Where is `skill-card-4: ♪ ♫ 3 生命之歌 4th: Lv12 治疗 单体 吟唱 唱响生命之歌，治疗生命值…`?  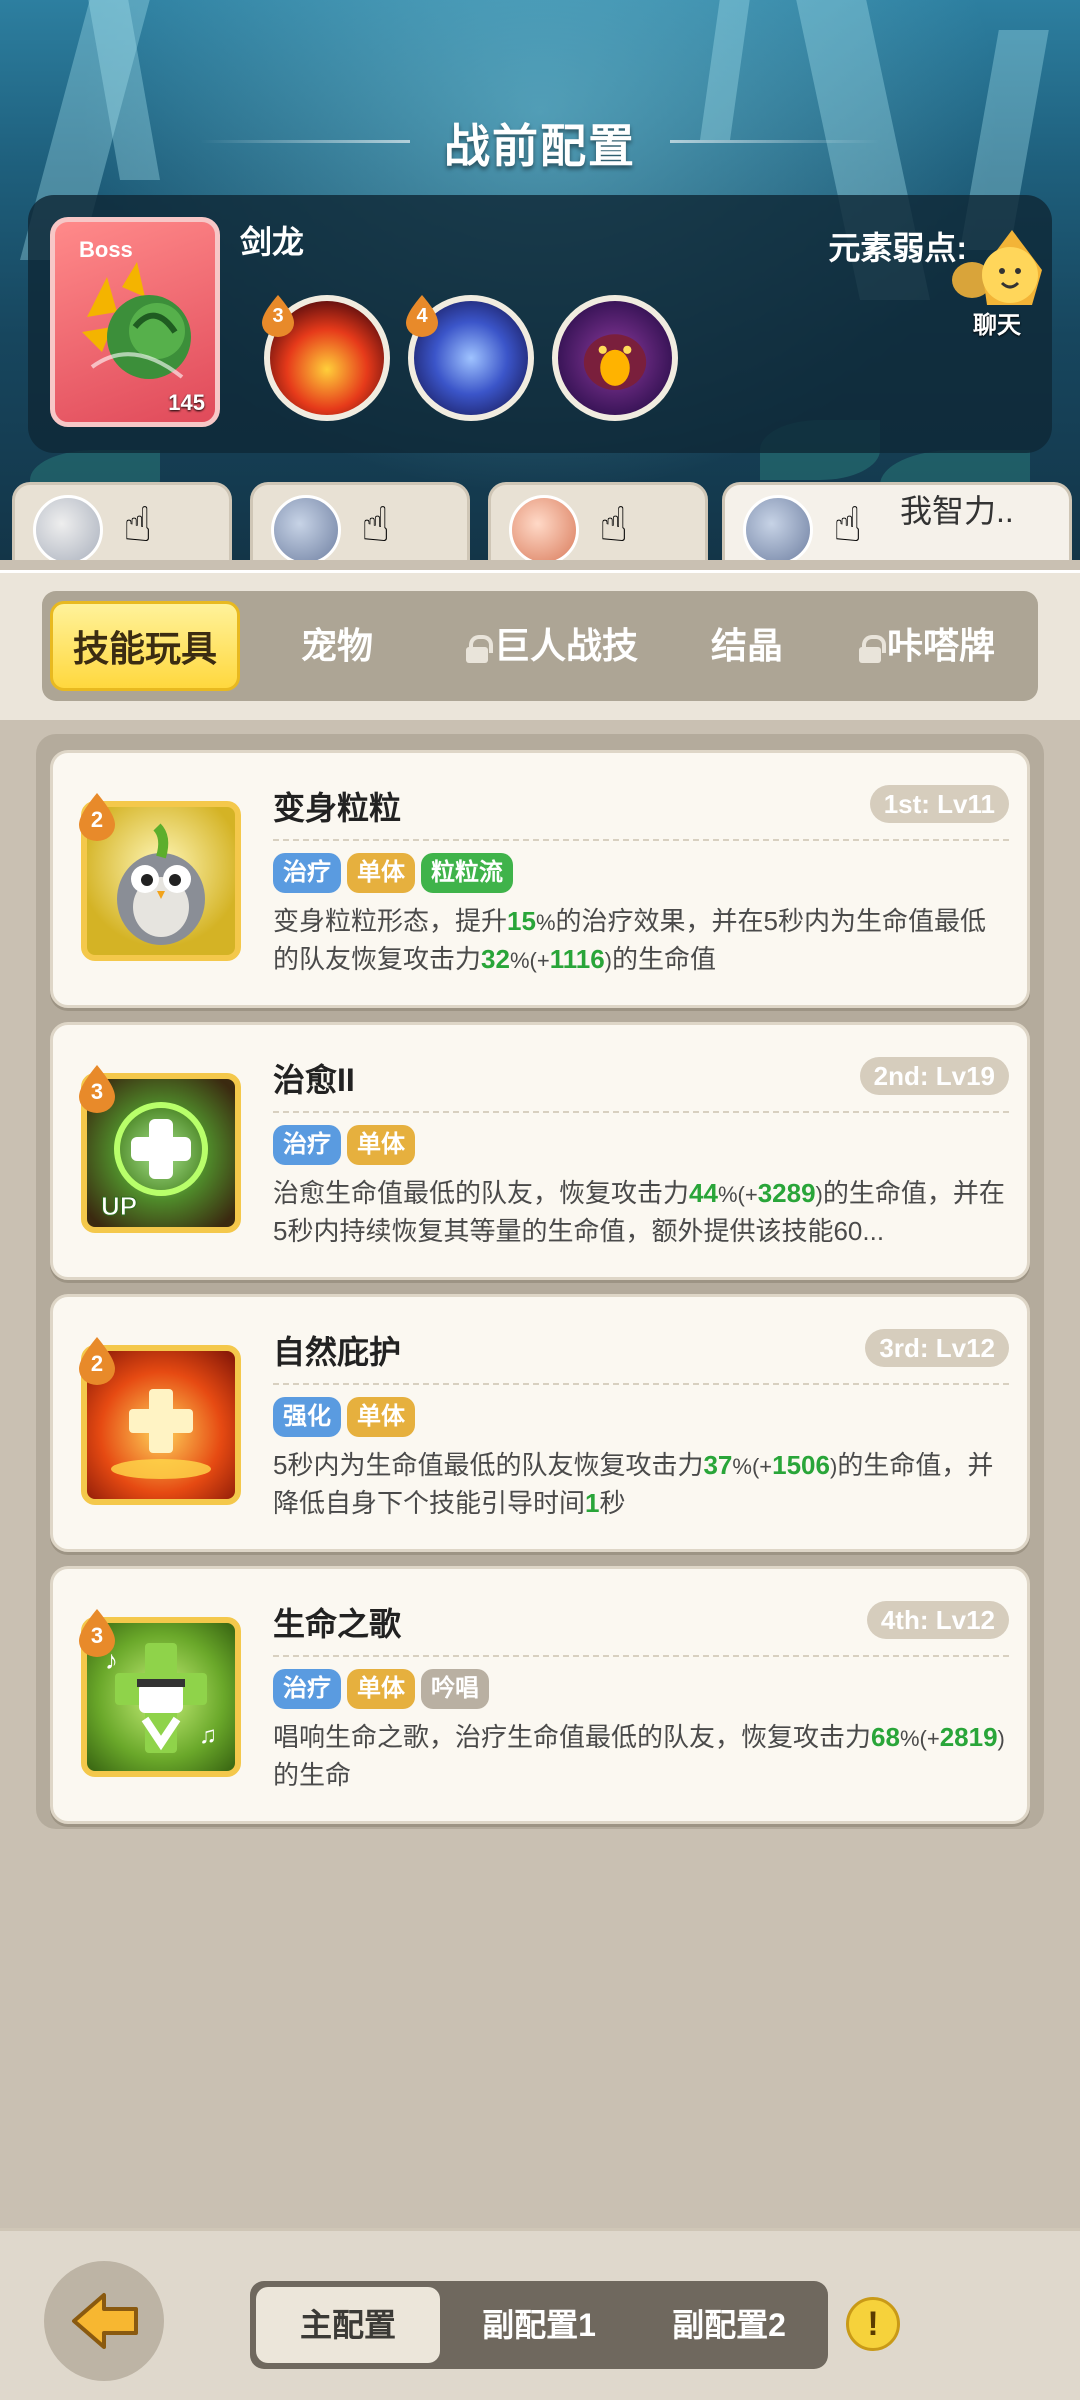 skill-card-4: ♪ ♫ 3 生命之歌 4th: Lv12 治疗 单体 吟唱 唱响生命之歌，治疗生命值… is located at coordinates (540, 1695).